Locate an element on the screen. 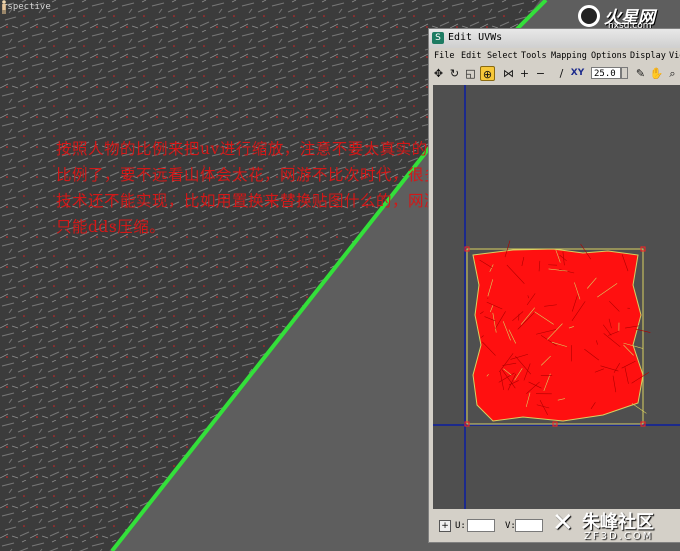 This screenshot has width=680, height=551. uv-edge is located at coordinates (639, 408).